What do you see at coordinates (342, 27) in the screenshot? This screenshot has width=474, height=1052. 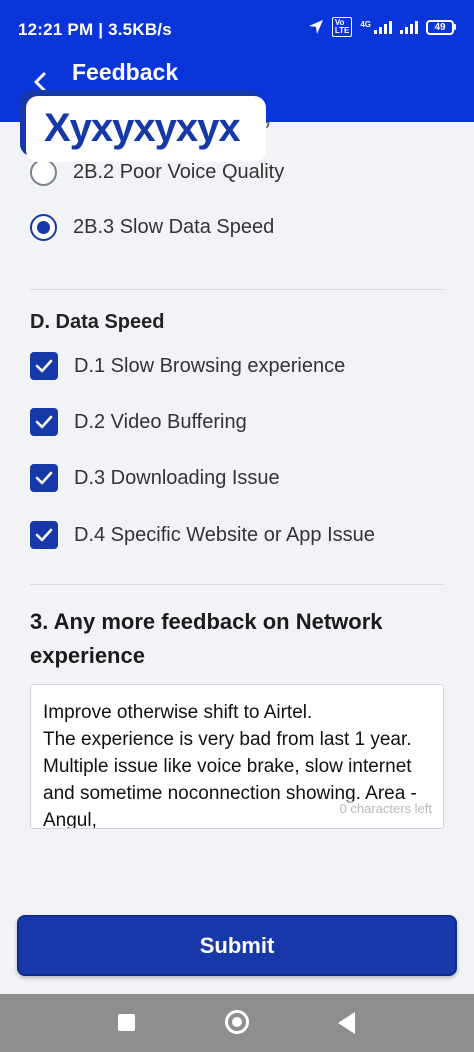 I see `volte-icon: Vo LTE` at bounding box center [342, 27].